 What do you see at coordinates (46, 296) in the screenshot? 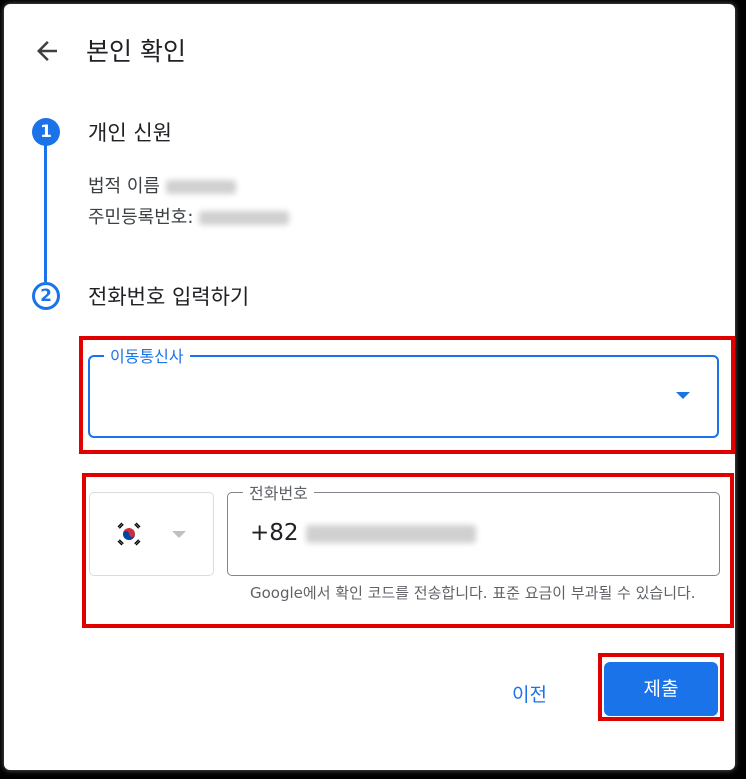
I see `step-2-badge: 2` at bounding box center [46, 296].